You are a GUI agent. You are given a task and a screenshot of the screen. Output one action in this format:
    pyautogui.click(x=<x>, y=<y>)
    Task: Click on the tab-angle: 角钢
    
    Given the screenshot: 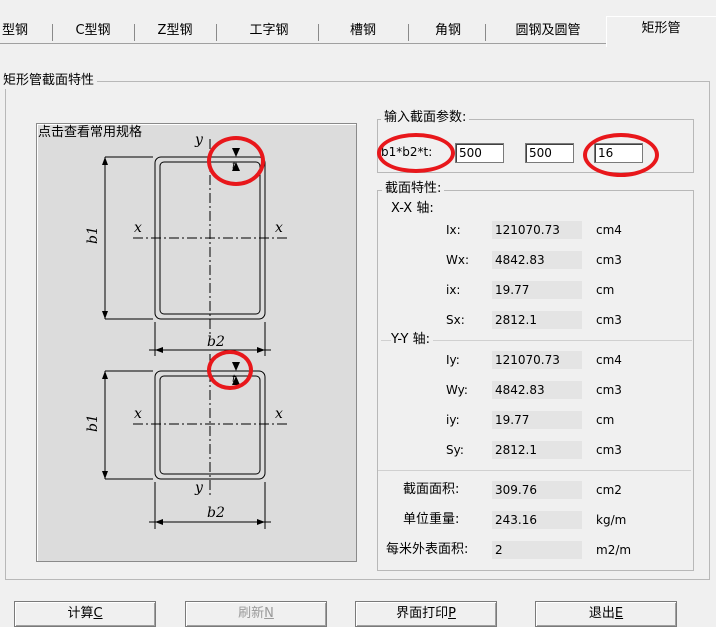 What is the action you would take?
    pyautogui.click(x=448, y=31)
    